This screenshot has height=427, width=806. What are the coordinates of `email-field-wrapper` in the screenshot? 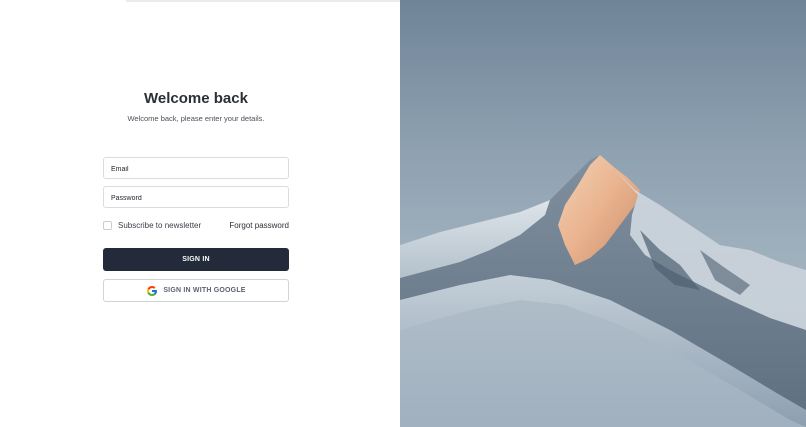 It's located at (196, 168).